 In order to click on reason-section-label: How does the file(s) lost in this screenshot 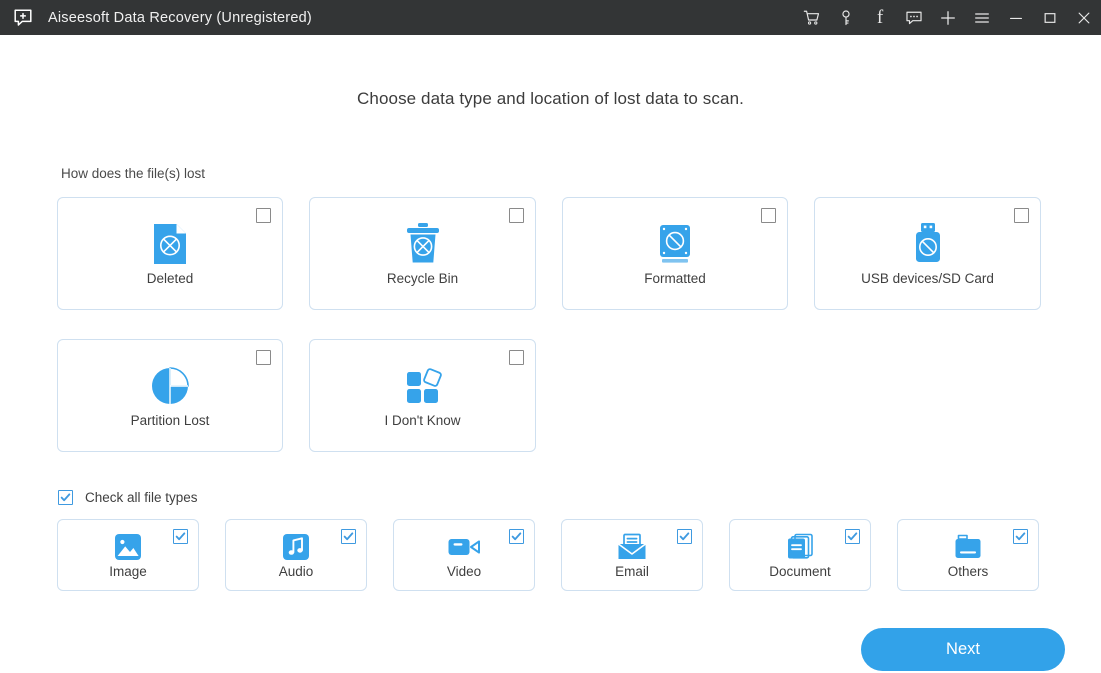, I will do `click(133, 173)`.